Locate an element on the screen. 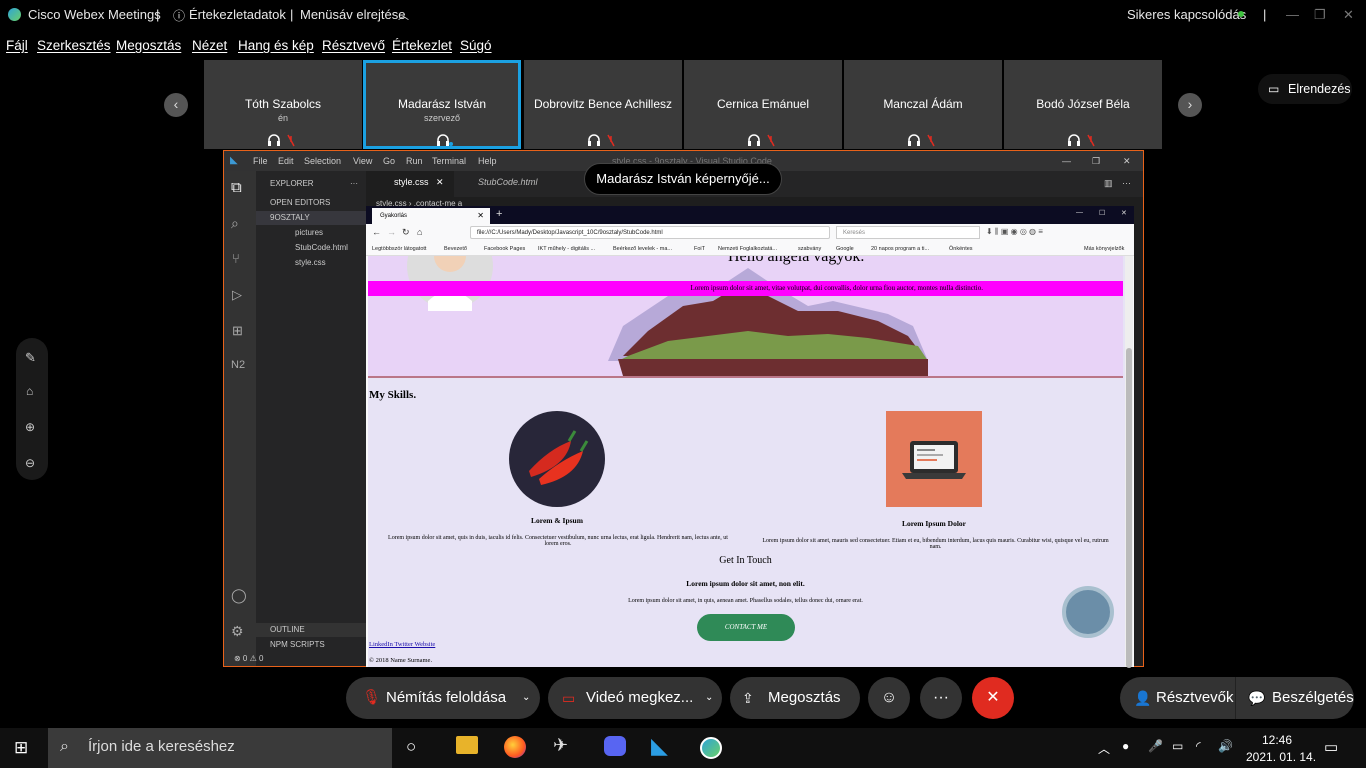 Image resolution: width=1366 pixels, height=768 pixels. page-scrollbar is located at coordinates (1129, 462).